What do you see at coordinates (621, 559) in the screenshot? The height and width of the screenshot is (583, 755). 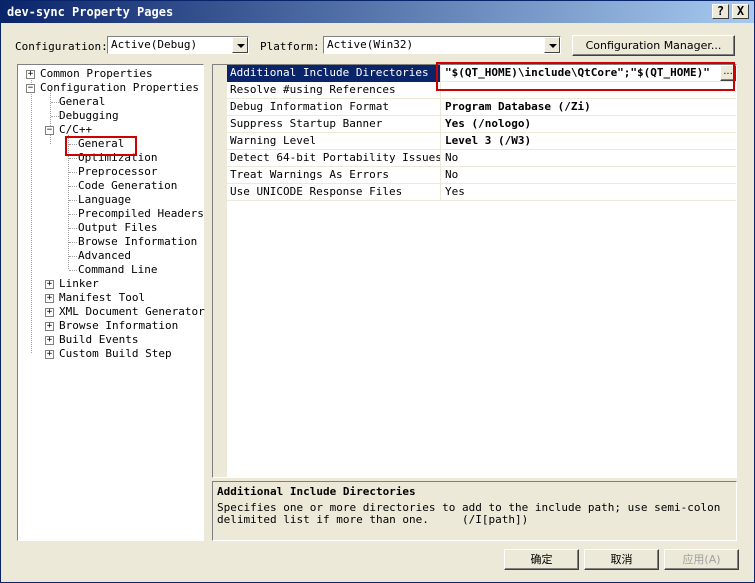 I see `cancel-button: 取消` at bounding box center [621, 559].